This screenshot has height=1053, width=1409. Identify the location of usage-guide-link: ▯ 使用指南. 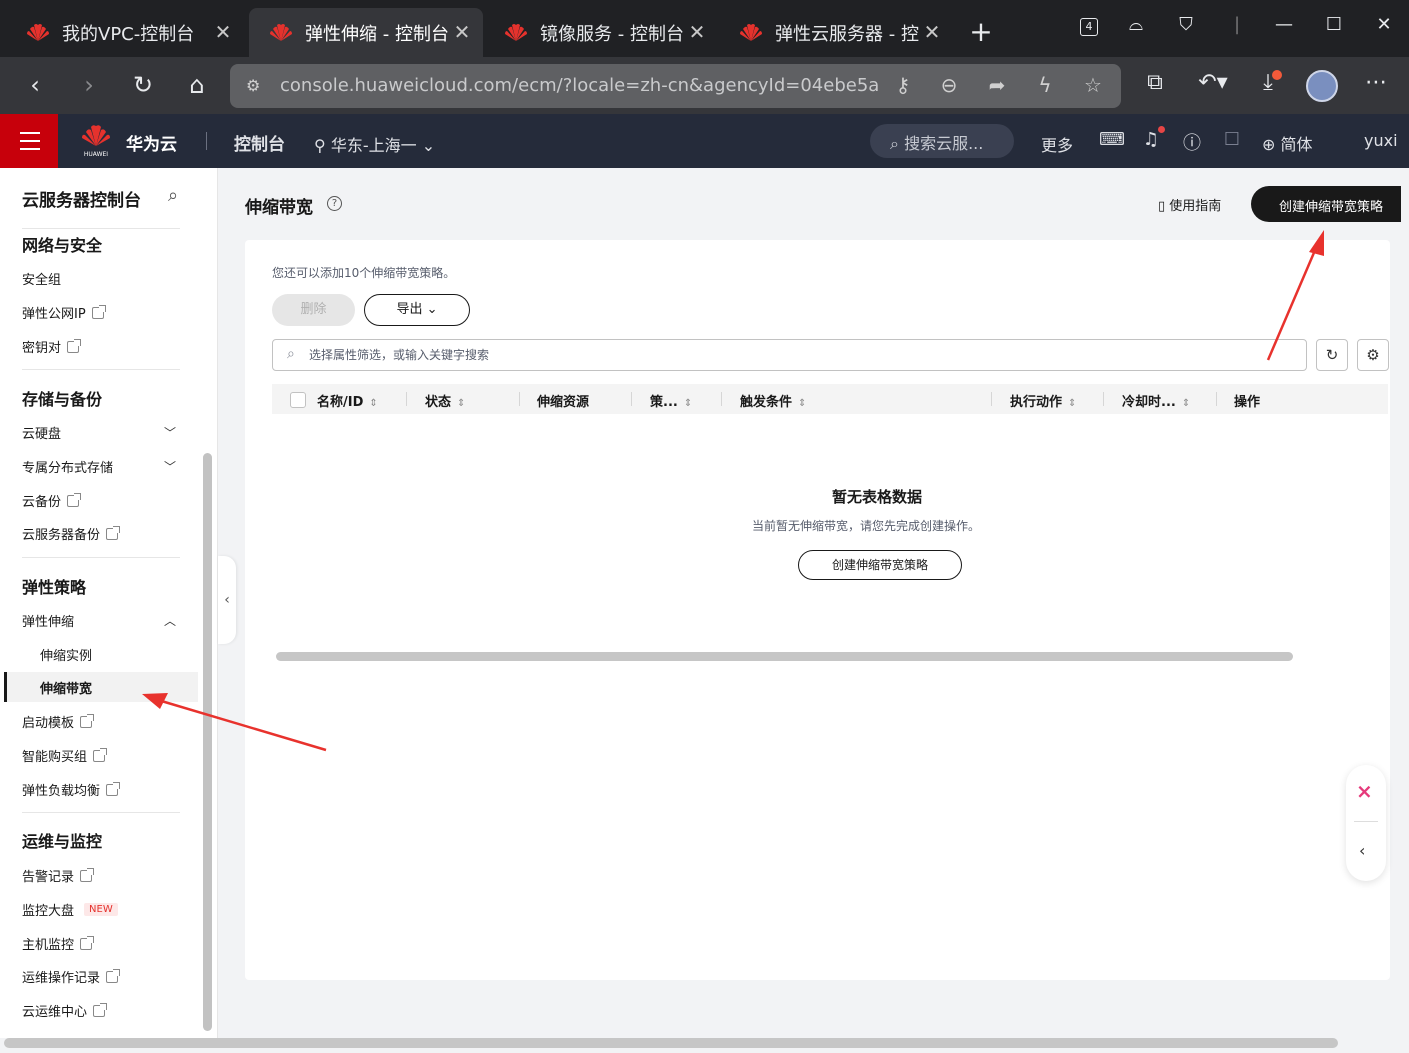
(1189, 204).